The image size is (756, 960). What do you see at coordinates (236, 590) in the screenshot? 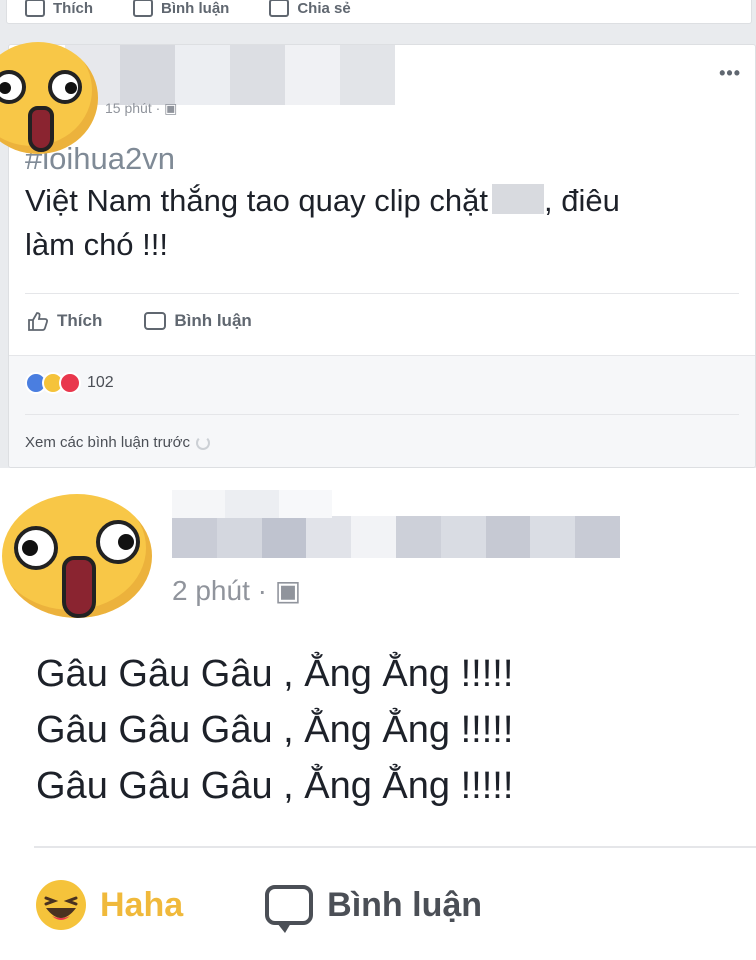
I see `post-timestamp: 2 phút · ▣` at bounding box center [236, 590].